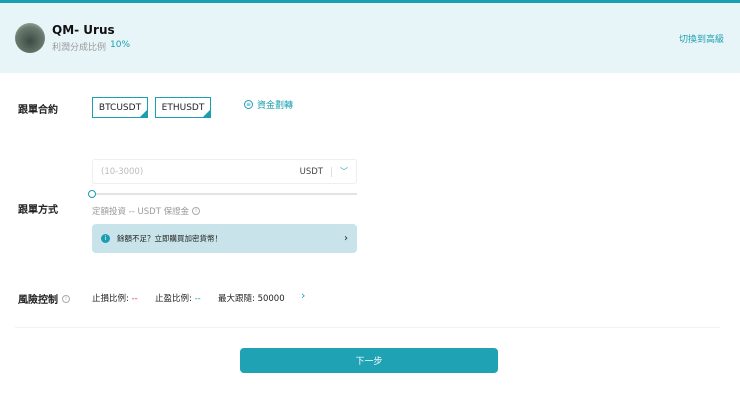 This screenshot has height=408, width=740. Describe the element at coordinates (275, 106) in the screenshot. I see `fund-transfer-label: 資金劃轉` at that location.